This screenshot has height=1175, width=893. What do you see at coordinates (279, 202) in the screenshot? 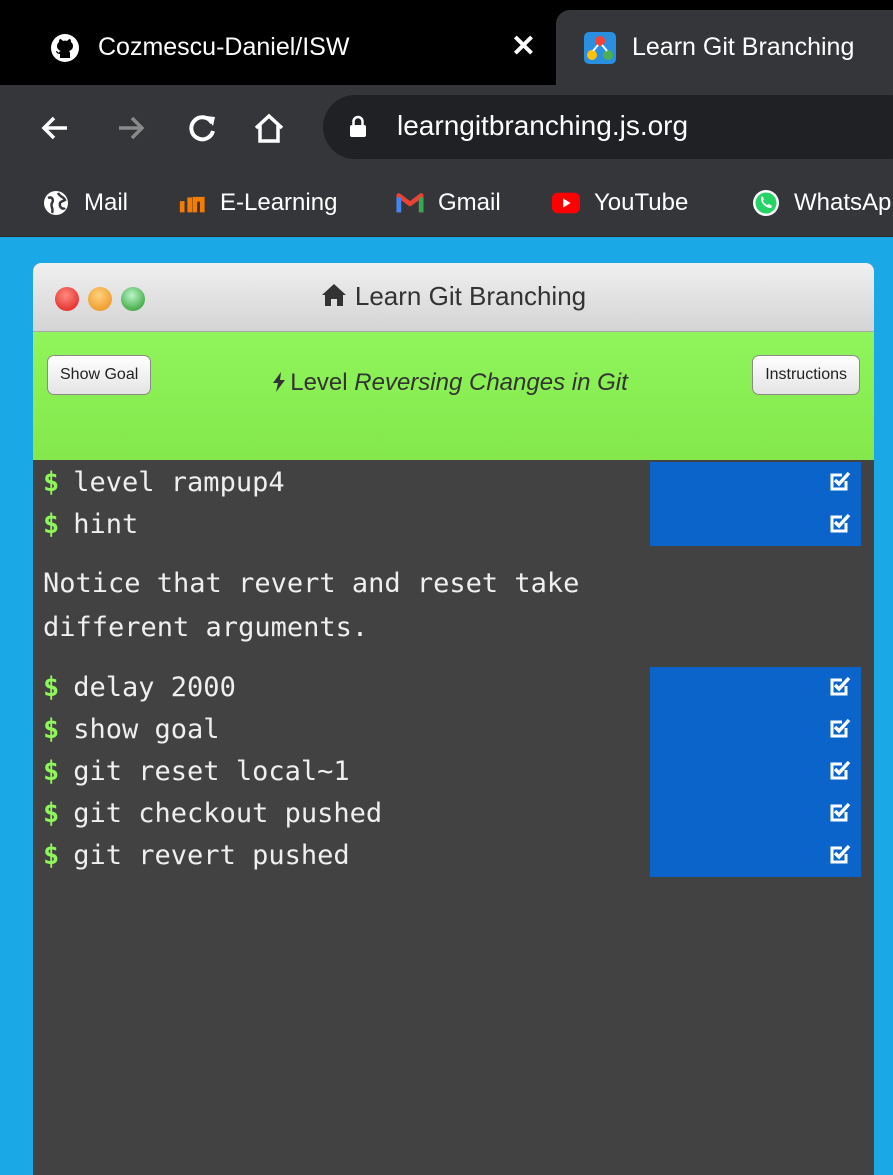
I see `bookmark-label: E-Learning` at bounding box center [279, 202].